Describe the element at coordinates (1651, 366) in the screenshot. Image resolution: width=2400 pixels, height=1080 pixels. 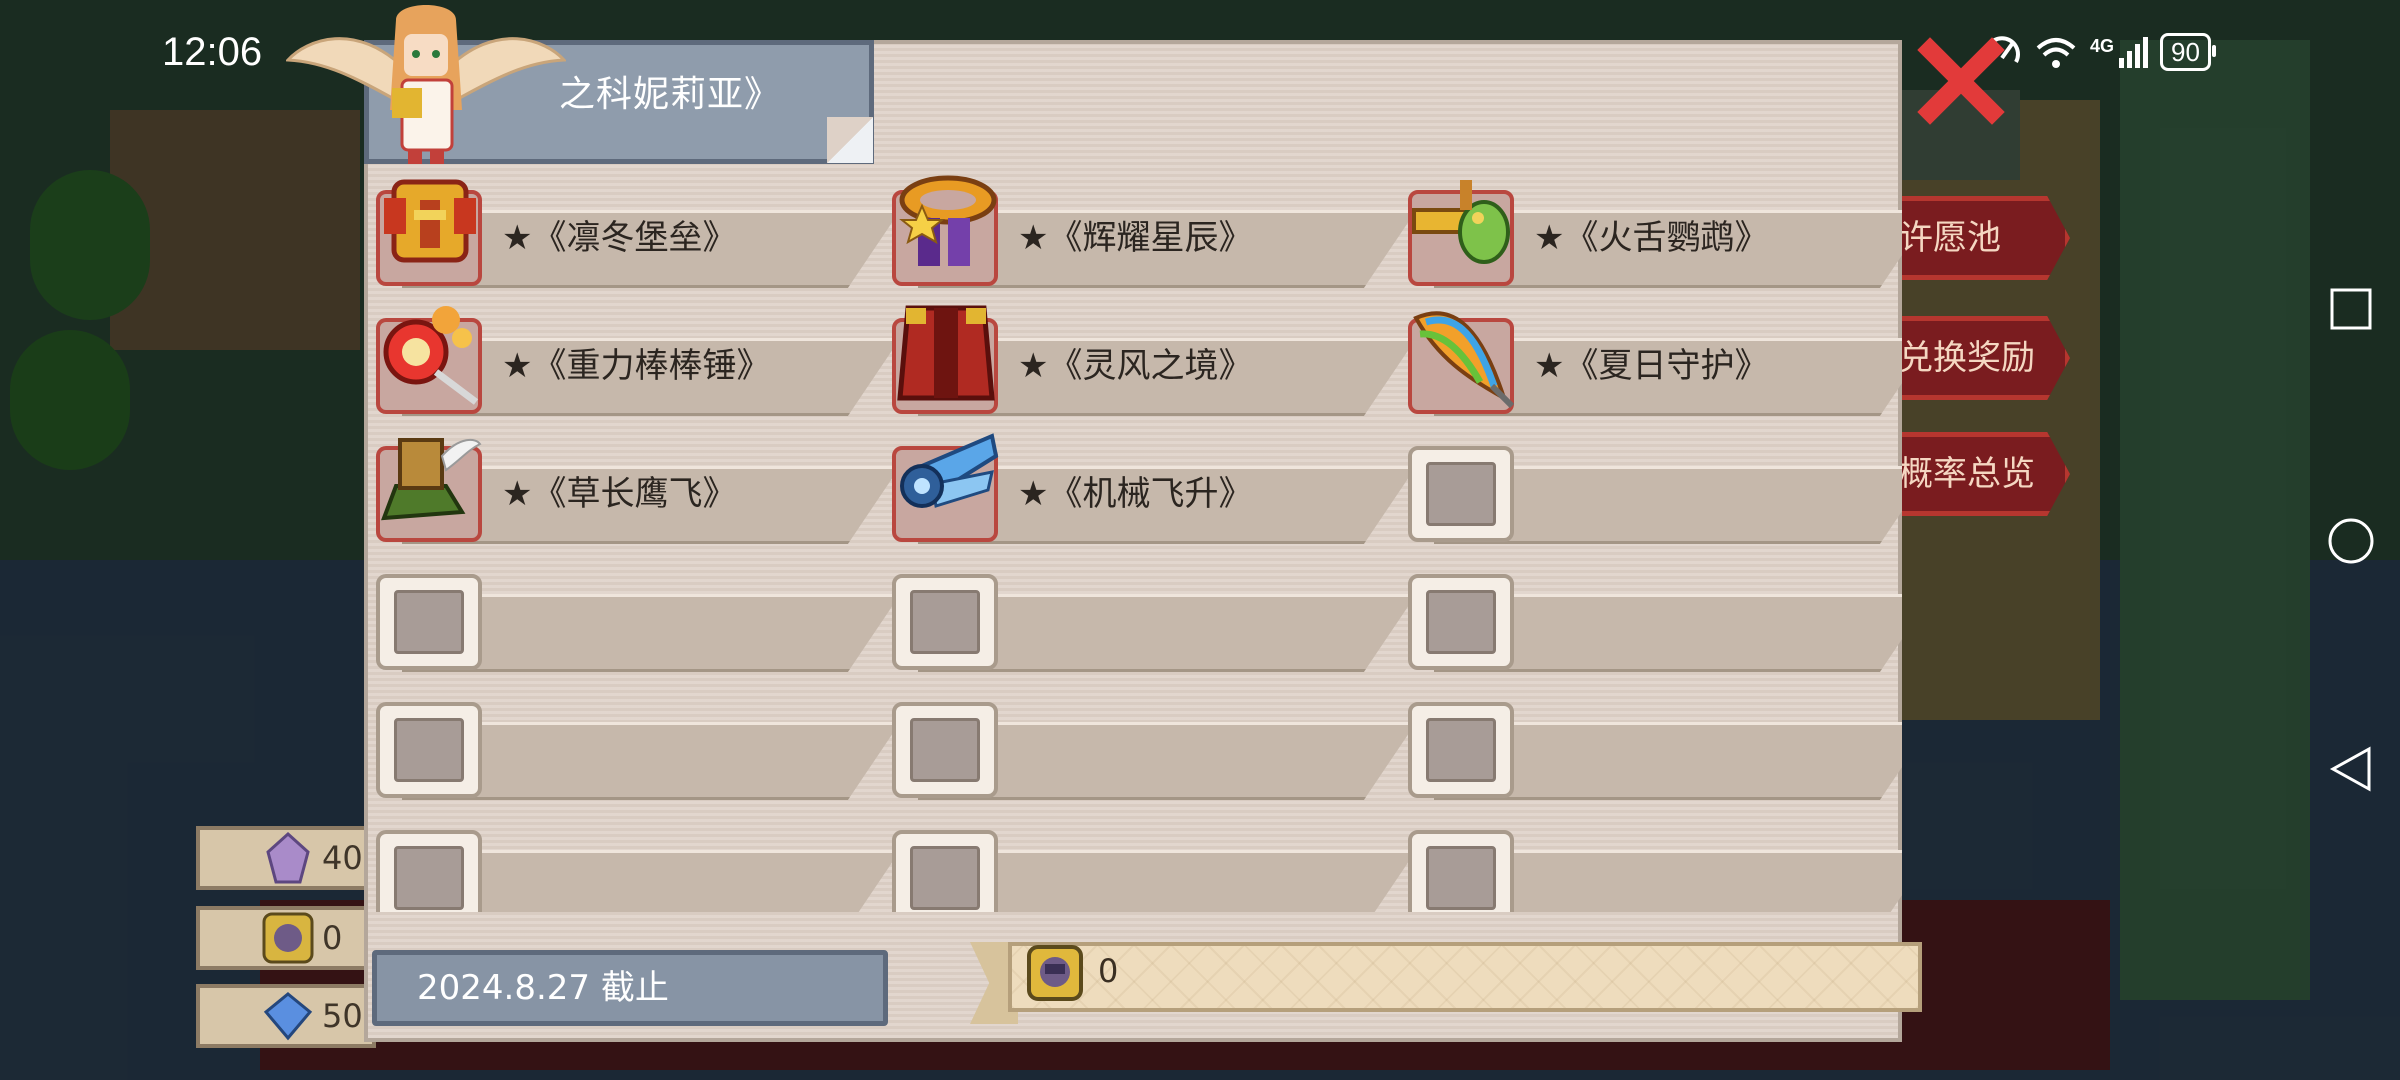
I see `item-name: ★《夏日守护》` at that location.